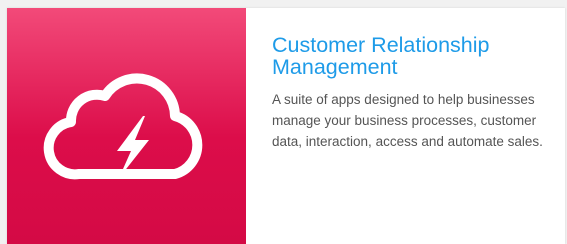 The height and width of the screenshot is (244, 567). I want to click on card-title: Customer Relationship Management, so click(408, 56).